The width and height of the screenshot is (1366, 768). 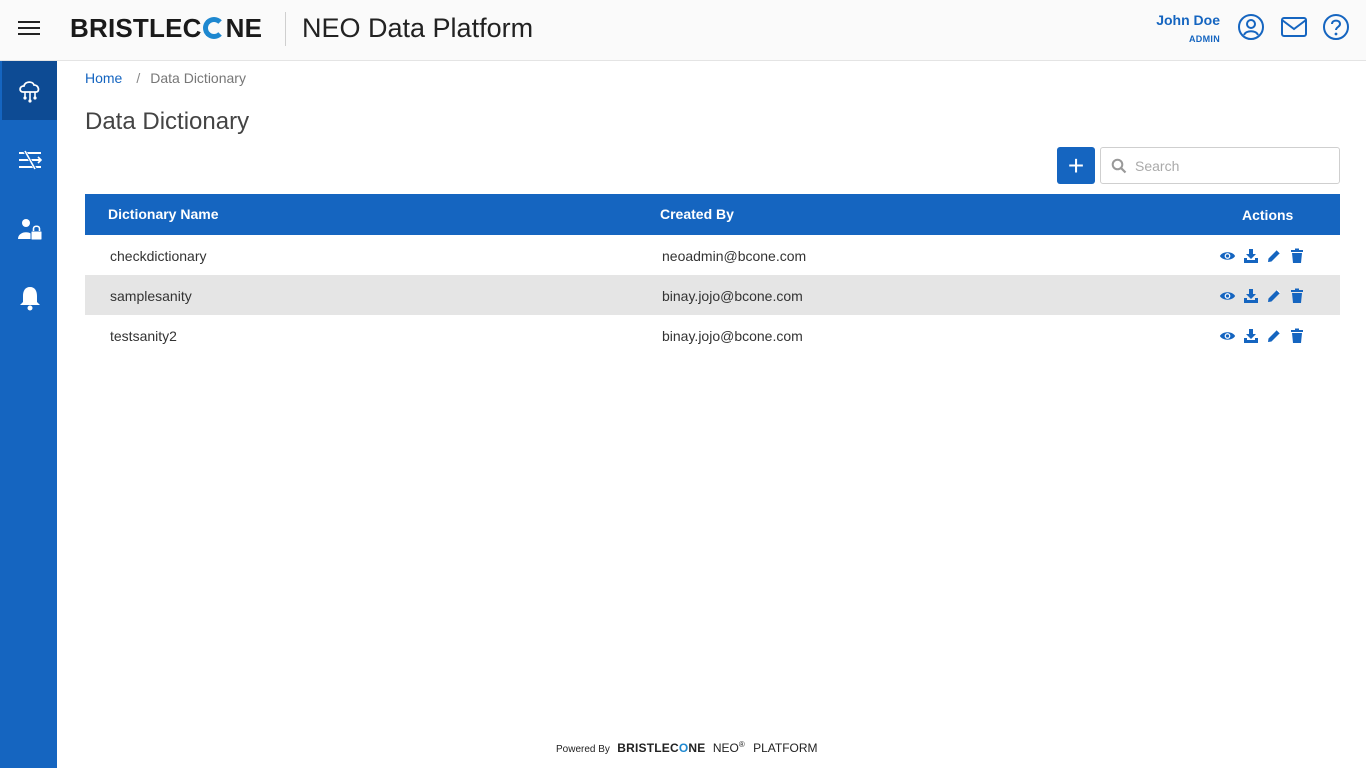 I want to click on sidebar, so click(x=28, y=414).